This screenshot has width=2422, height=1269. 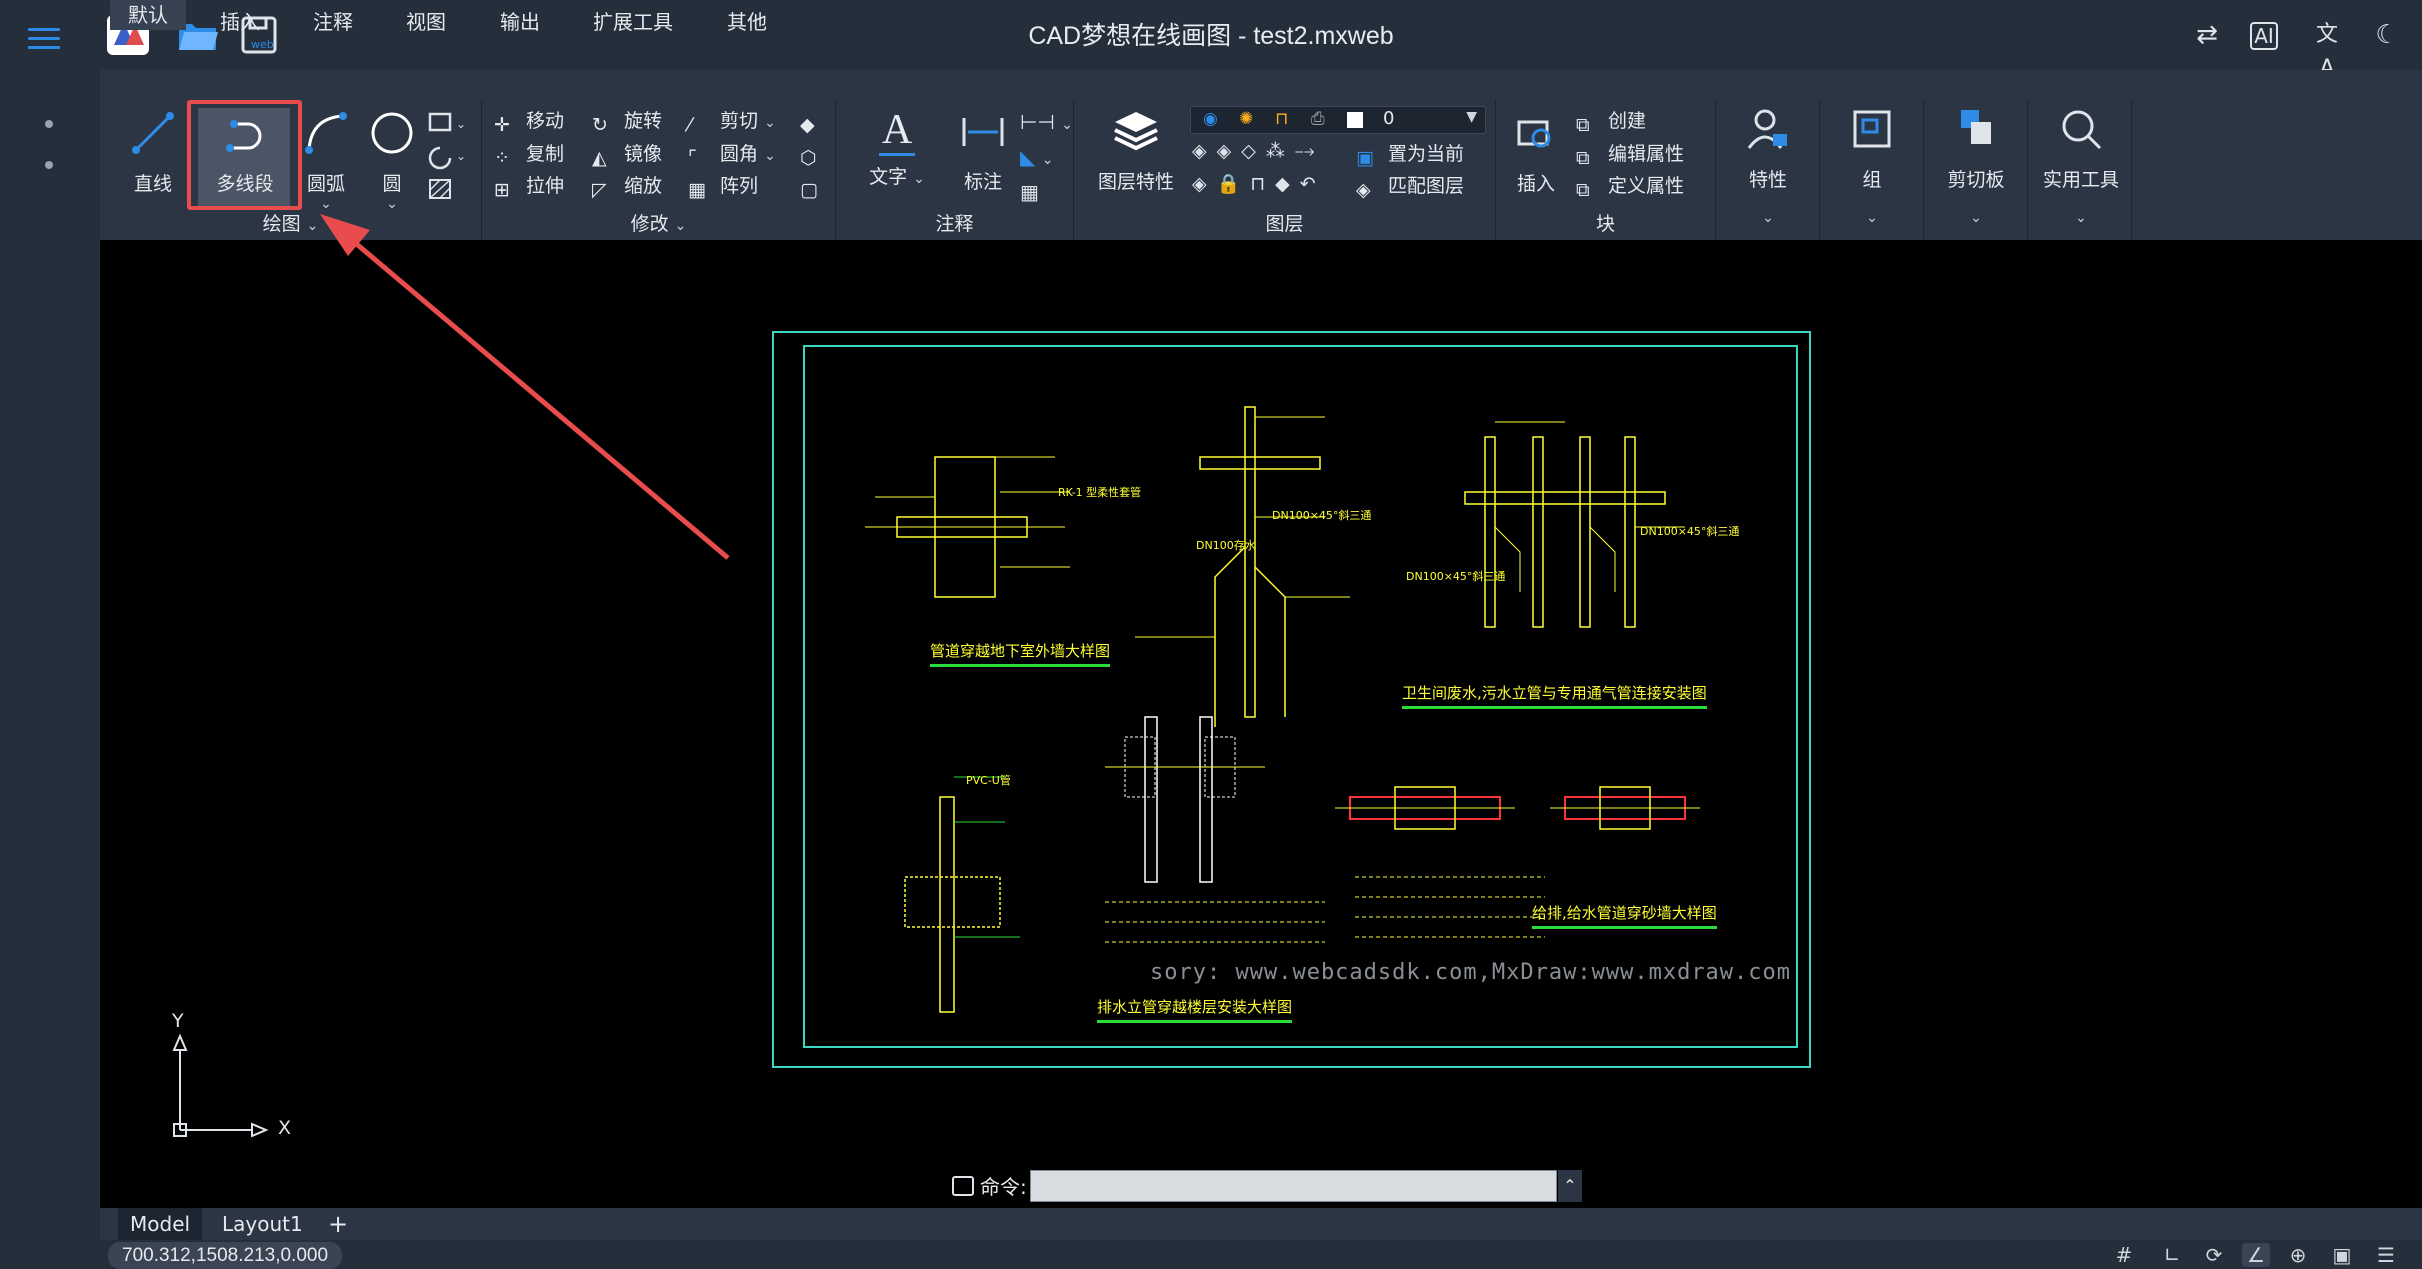 I want to click on copy-icon: ⁘, so click(x=502, y=157).